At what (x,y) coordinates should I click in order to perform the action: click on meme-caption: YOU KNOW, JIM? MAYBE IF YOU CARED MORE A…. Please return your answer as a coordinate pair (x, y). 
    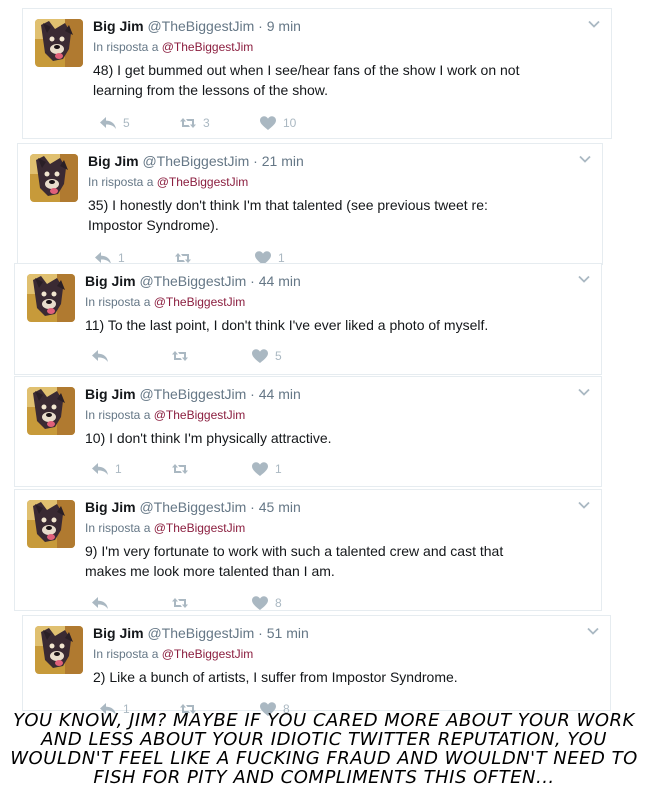
    Looking at the image, I should click on (324, 749).